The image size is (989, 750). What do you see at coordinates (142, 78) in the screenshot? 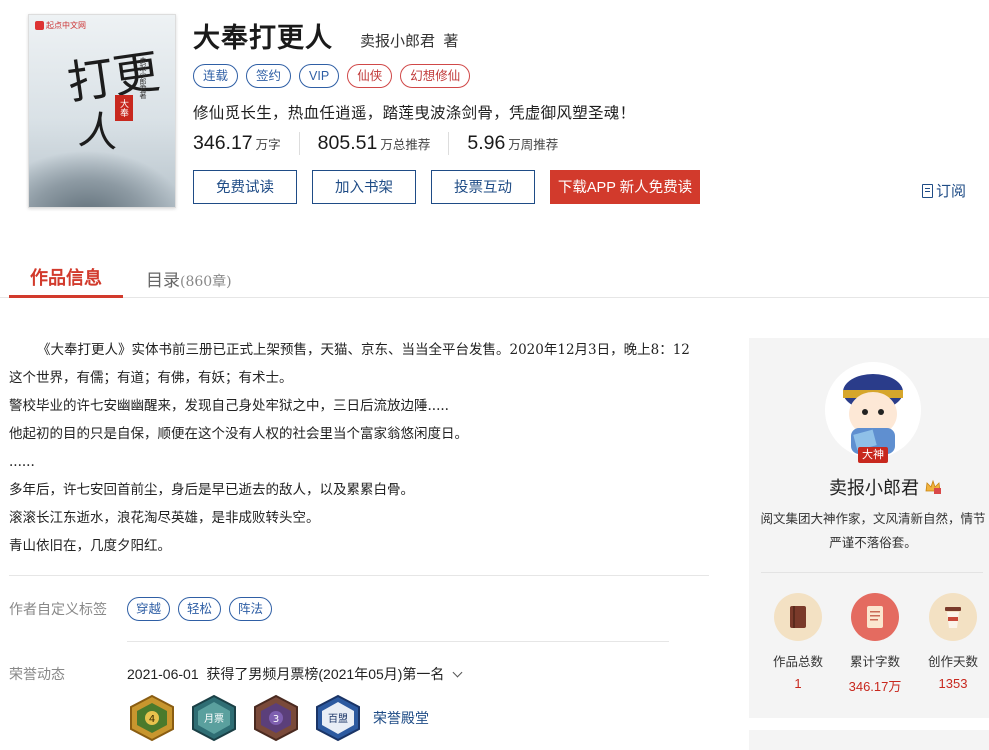
I see `cover-vertical-text: 卖报小郎君著` at bounding box center [142, 78].